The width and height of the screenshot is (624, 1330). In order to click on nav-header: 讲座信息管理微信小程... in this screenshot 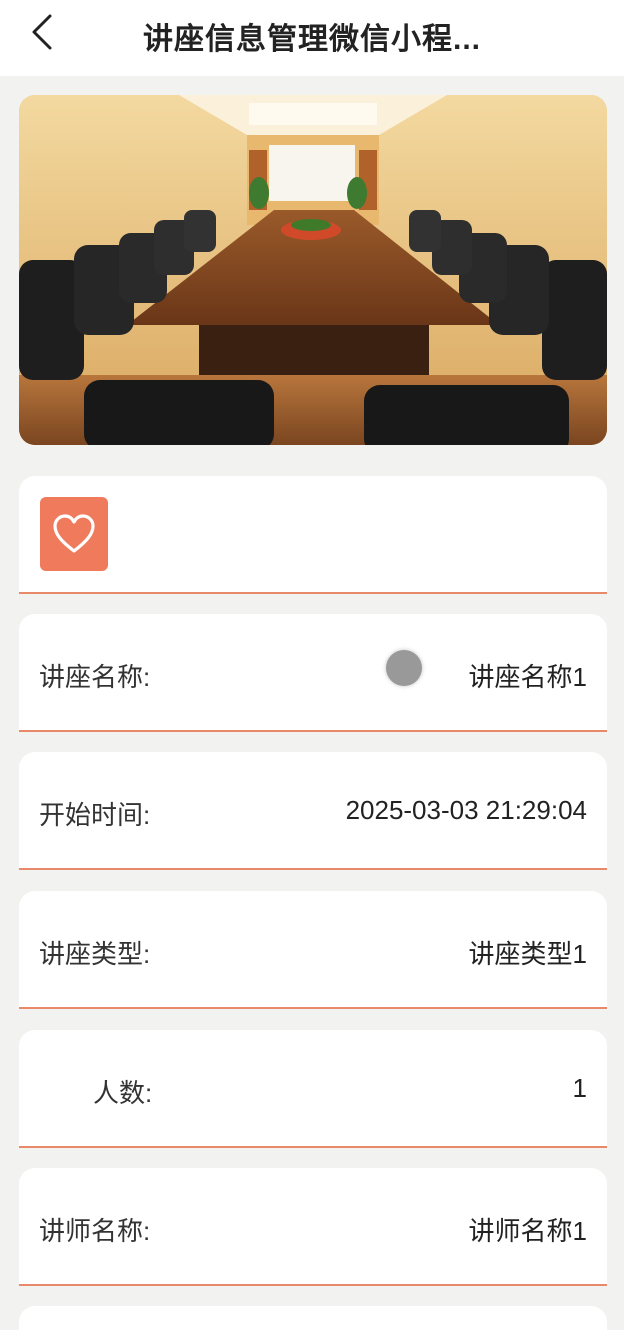, I will do `click(312, 38)`.